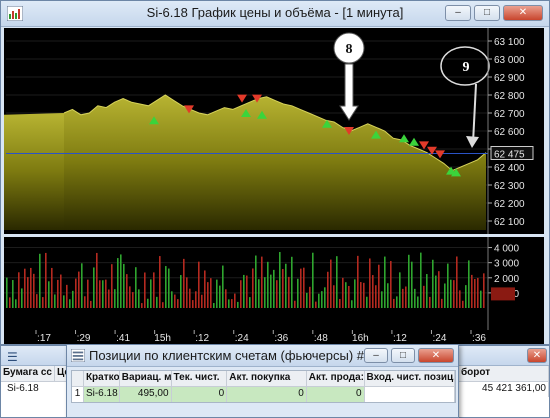 The width and height of the screenshot is (550, 418). I want to click on active-buy-cell: 0, so click(267, 394).